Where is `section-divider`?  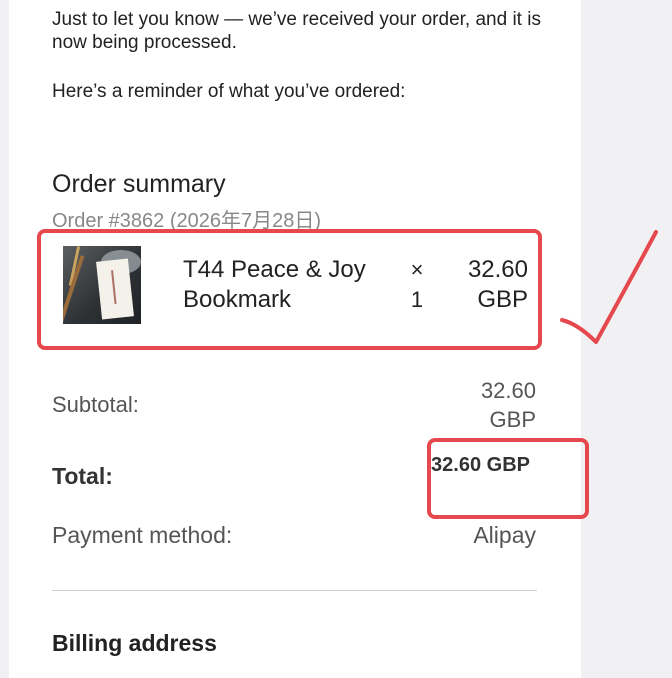
section-divider is located at coordinates (294, 590).